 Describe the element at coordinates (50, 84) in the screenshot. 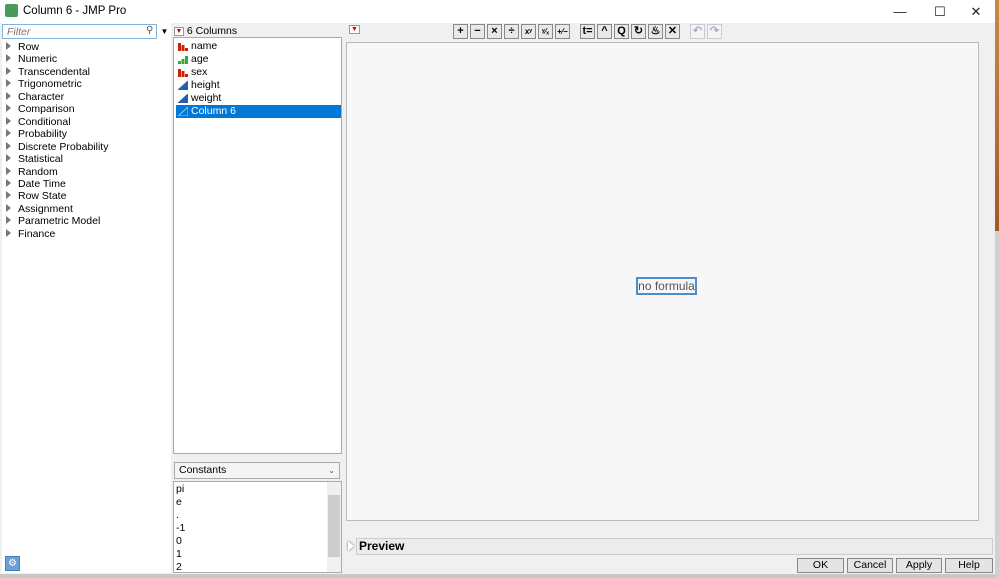

I see `category-label: Trigonometric` at that location.